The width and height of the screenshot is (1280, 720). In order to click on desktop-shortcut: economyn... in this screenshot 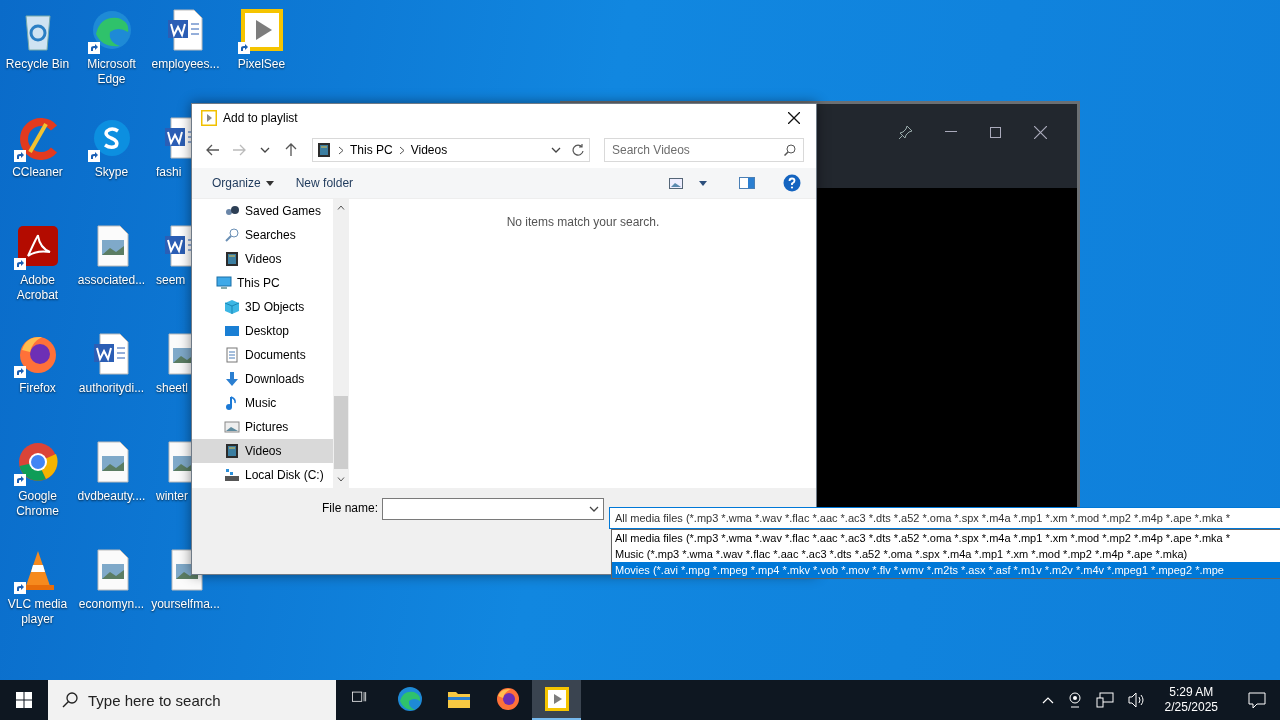, I will do `click(111, 579)`.